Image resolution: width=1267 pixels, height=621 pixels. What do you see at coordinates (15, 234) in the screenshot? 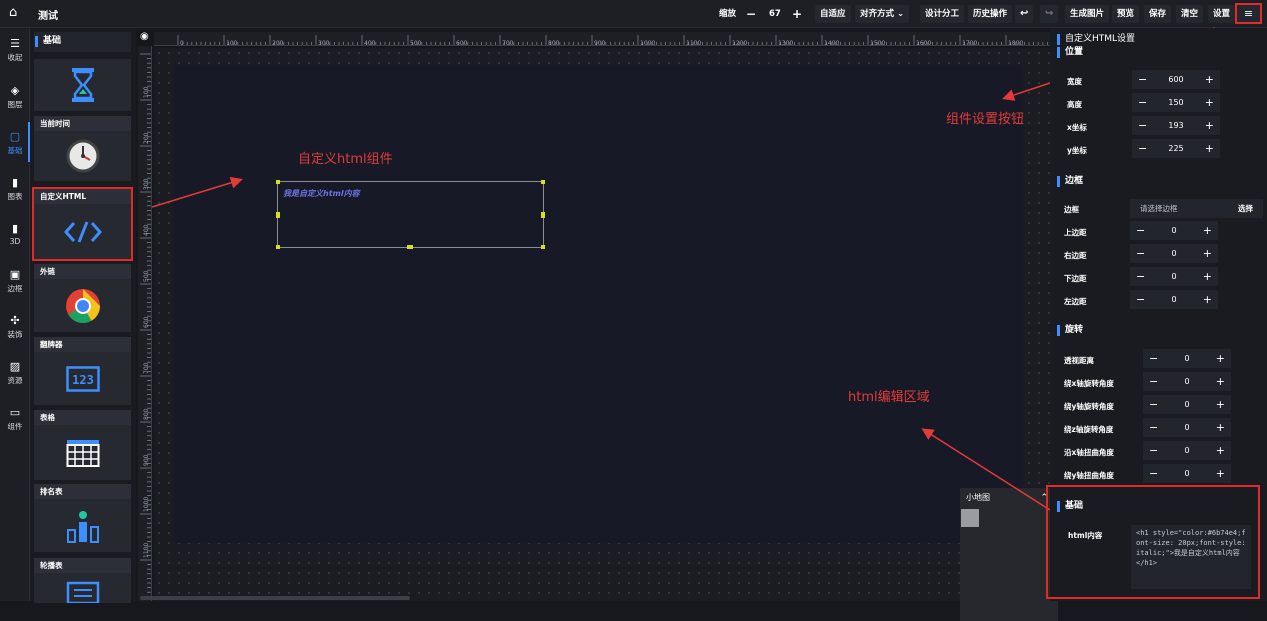
I see `nav-3d: ▮ 3D` at bounding box center [15, 234].